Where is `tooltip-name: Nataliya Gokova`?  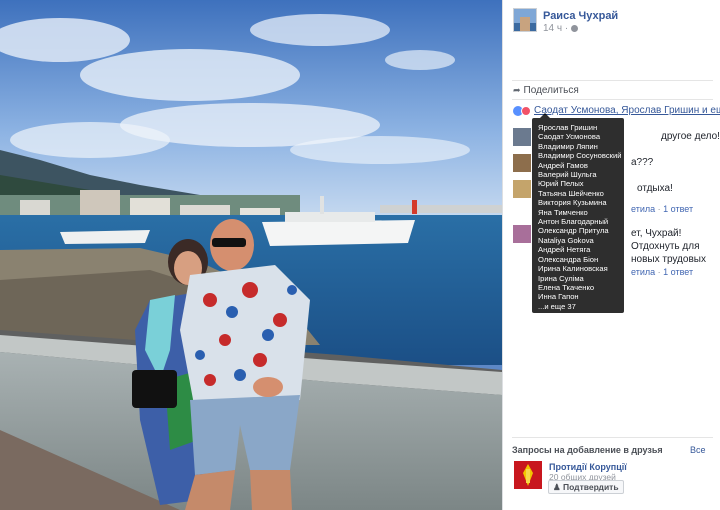 tooltip-name: Nataliya Gokova is located at coordinates (566, 240).